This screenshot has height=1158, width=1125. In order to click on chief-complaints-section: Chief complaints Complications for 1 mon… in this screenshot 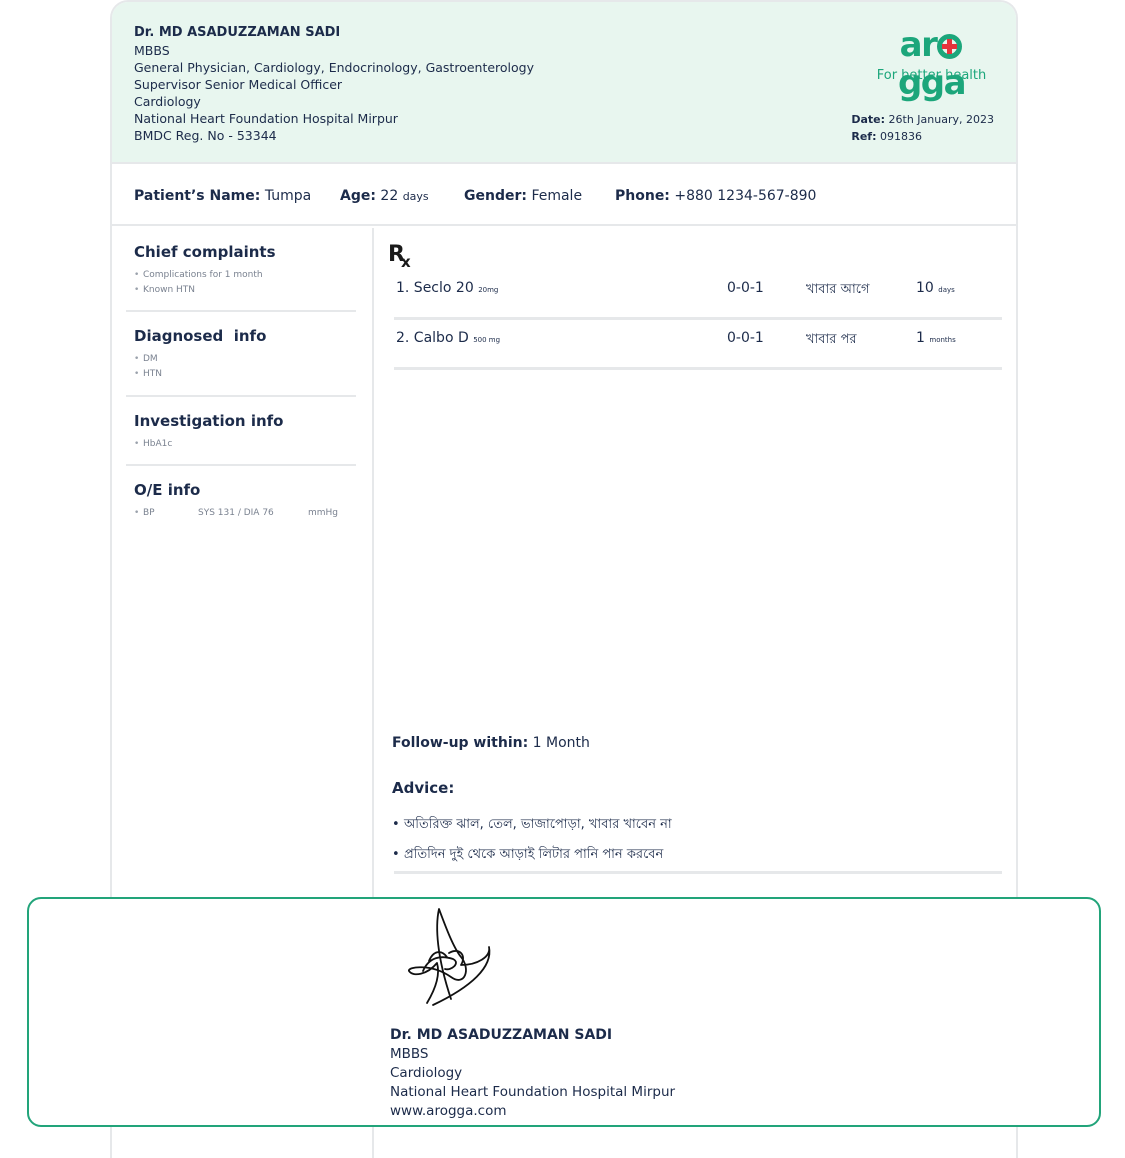, I will do `click(241, 270)`.